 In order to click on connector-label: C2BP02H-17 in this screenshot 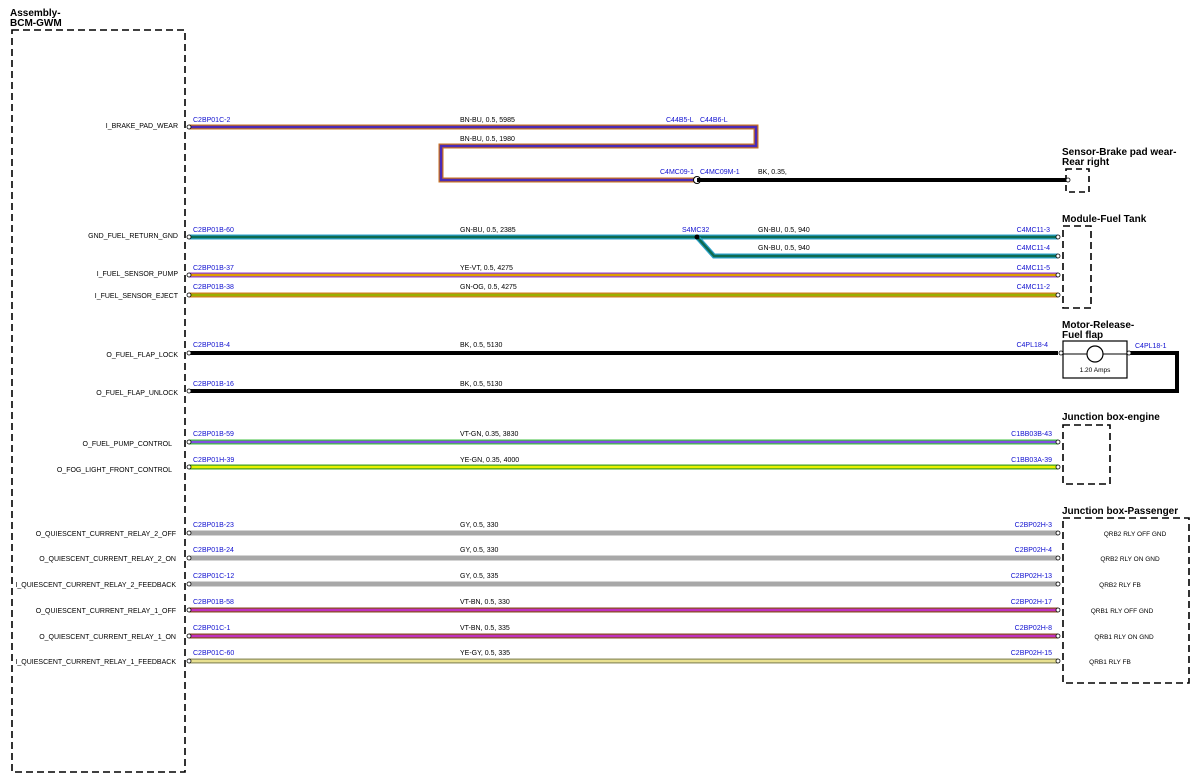, I will do `click(1031, 602)`.